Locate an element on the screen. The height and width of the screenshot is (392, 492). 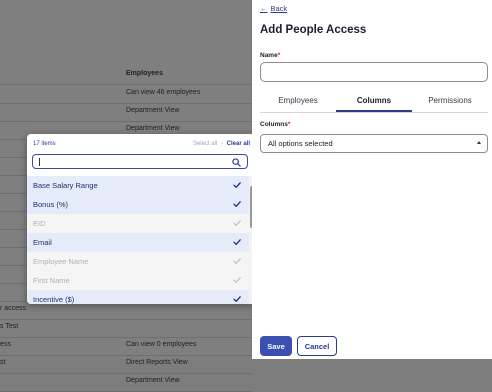
search-icon is located at coordinates (236, 162).